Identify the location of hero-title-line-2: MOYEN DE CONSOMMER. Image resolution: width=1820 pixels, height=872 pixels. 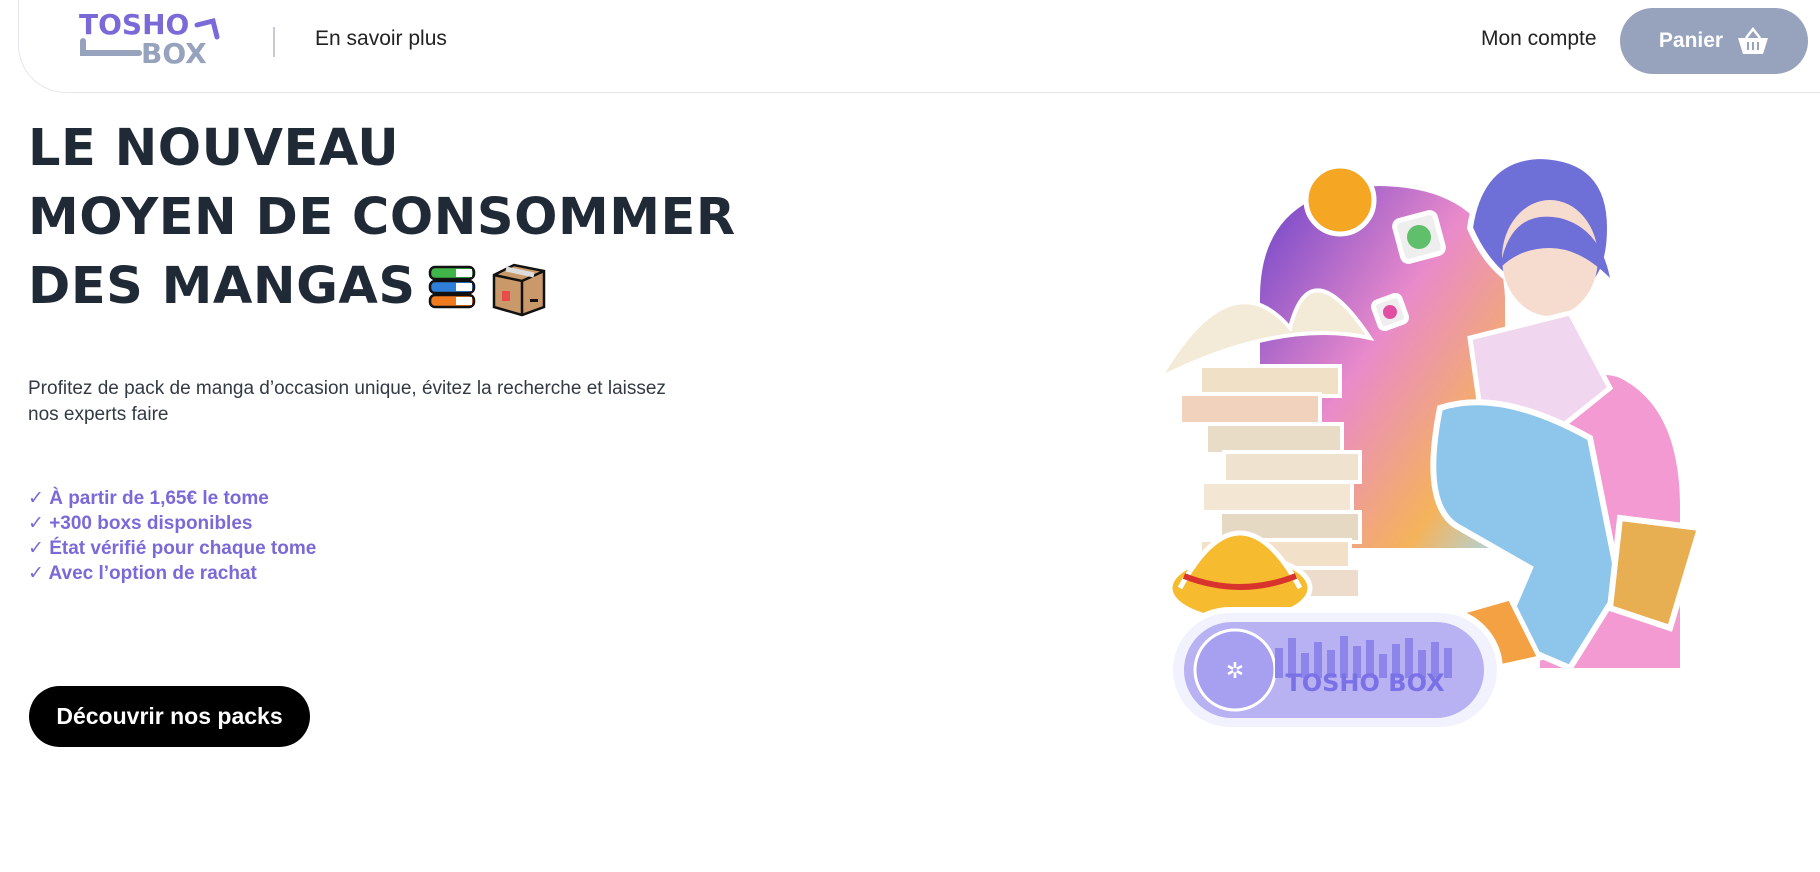
(382, 217).